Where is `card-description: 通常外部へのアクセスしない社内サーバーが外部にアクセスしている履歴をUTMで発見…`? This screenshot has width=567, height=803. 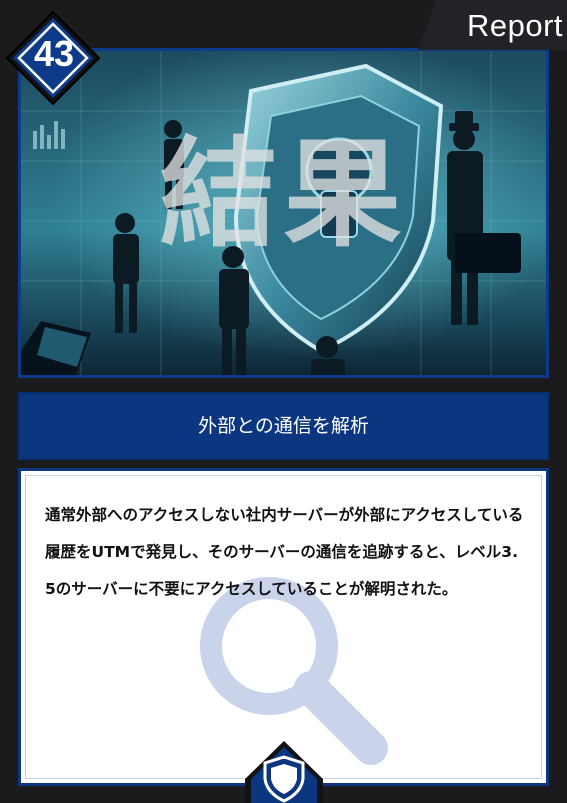
card-description: 通常外部へのアクセスしない社内サーバーが外部にアクセスしている履歴をUTMで発見… is located at coordinates (284, 552).